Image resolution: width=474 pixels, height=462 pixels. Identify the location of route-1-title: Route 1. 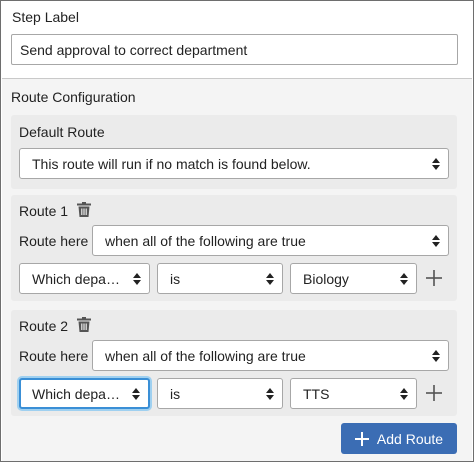
(44, 211).